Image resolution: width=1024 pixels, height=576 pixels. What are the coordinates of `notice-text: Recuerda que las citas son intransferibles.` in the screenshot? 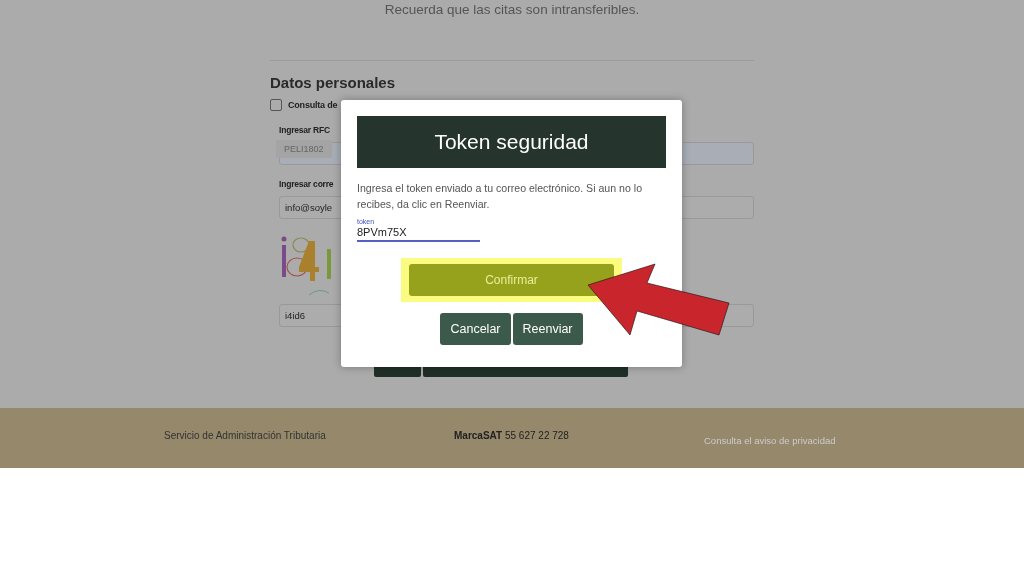 It's located at (512, 10).